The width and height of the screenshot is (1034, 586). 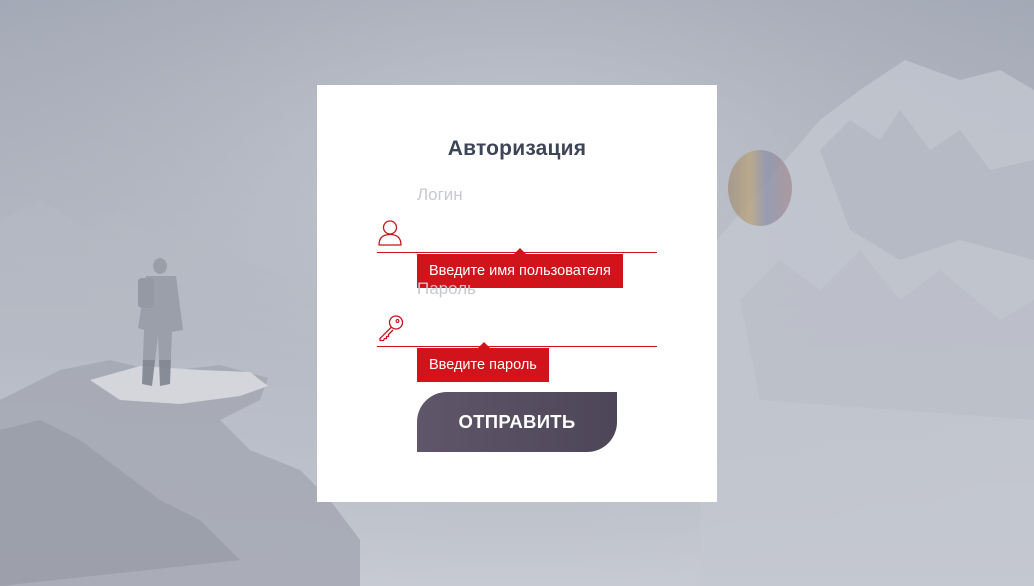 What do you see at coordinates (390, 328) in the screenshot?
I see `key-icon` at bounding box center [390, 328].